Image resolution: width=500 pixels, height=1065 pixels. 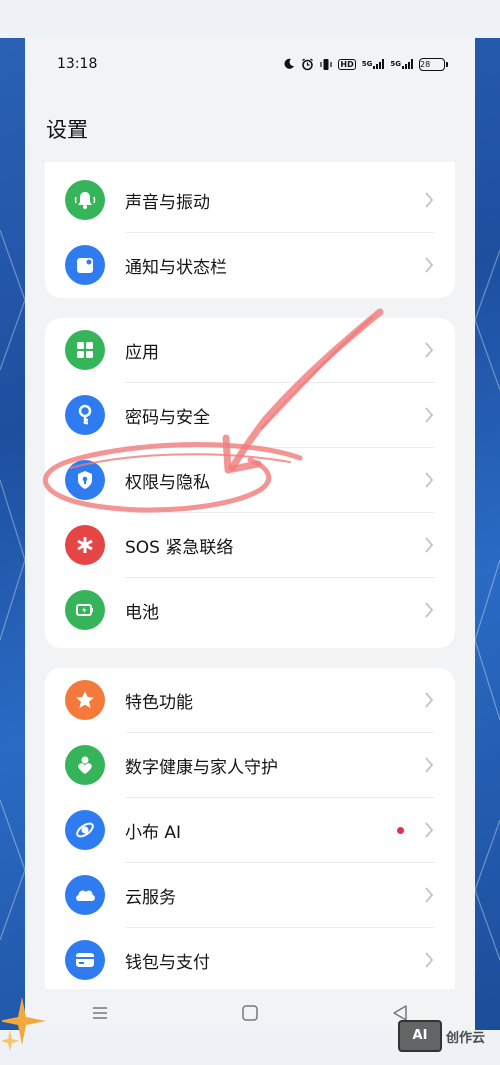 What do you see at coordinates (159, 703) in the screenshot?
I see `settings-item-label: 特色功能` at bounding box center [159, 703].